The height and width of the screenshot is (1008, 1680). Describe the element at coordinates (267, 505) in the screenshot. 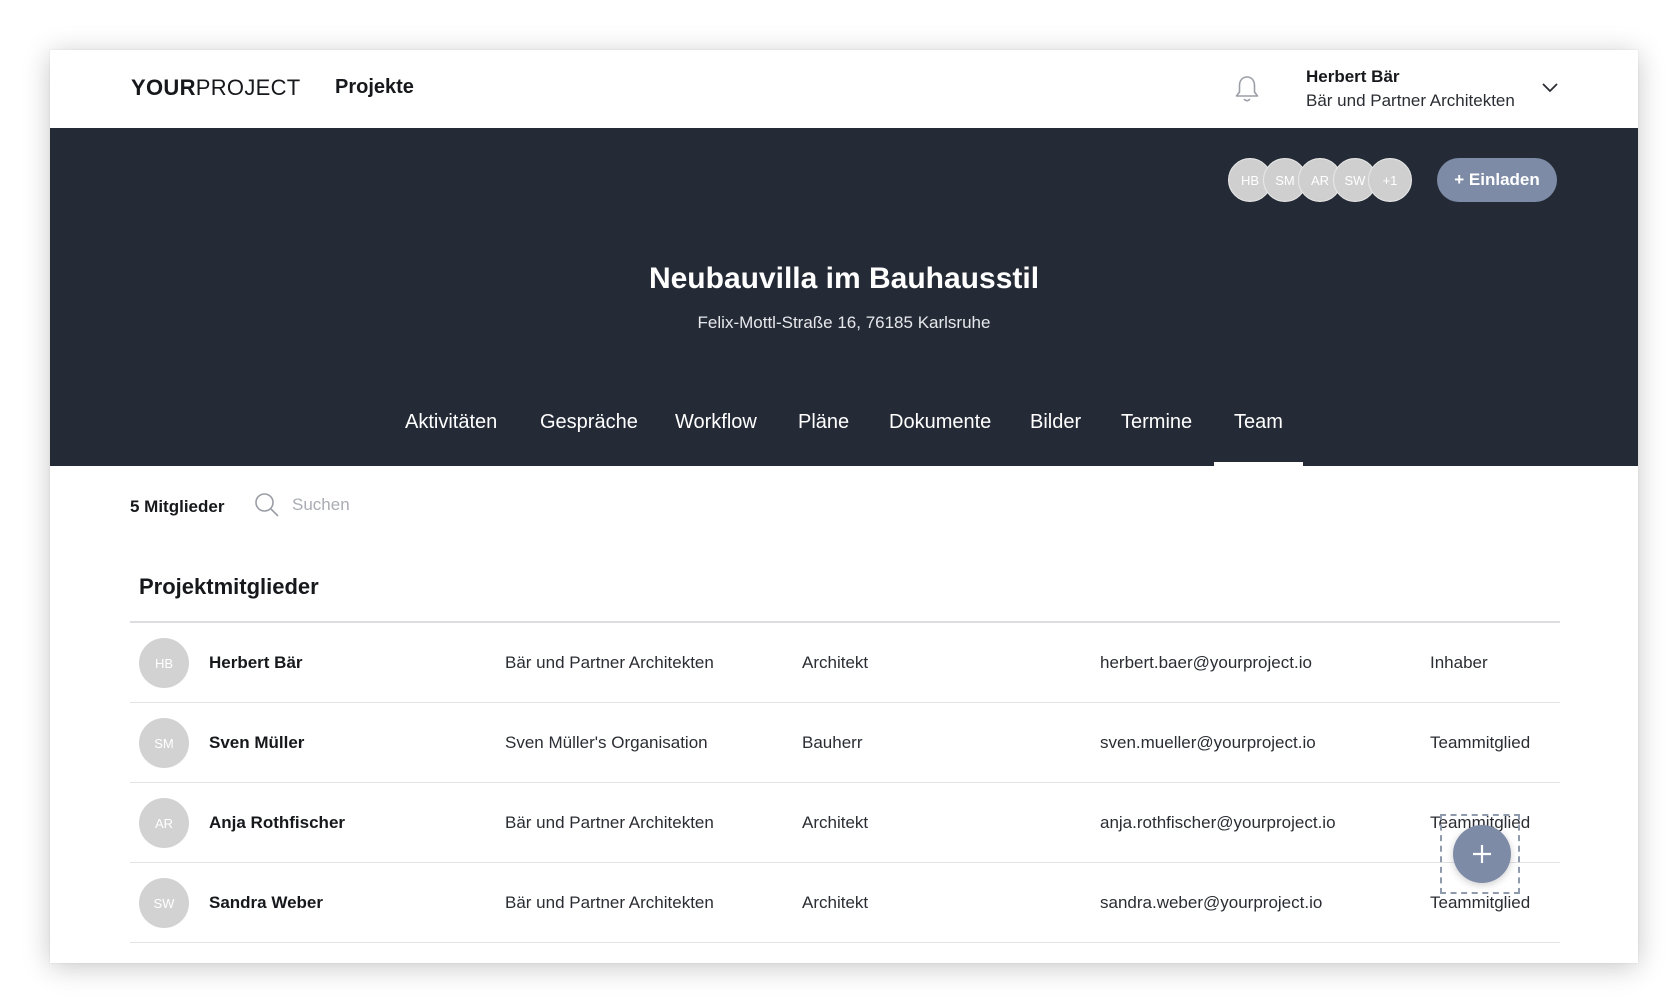

I see `search-icon` at that location.